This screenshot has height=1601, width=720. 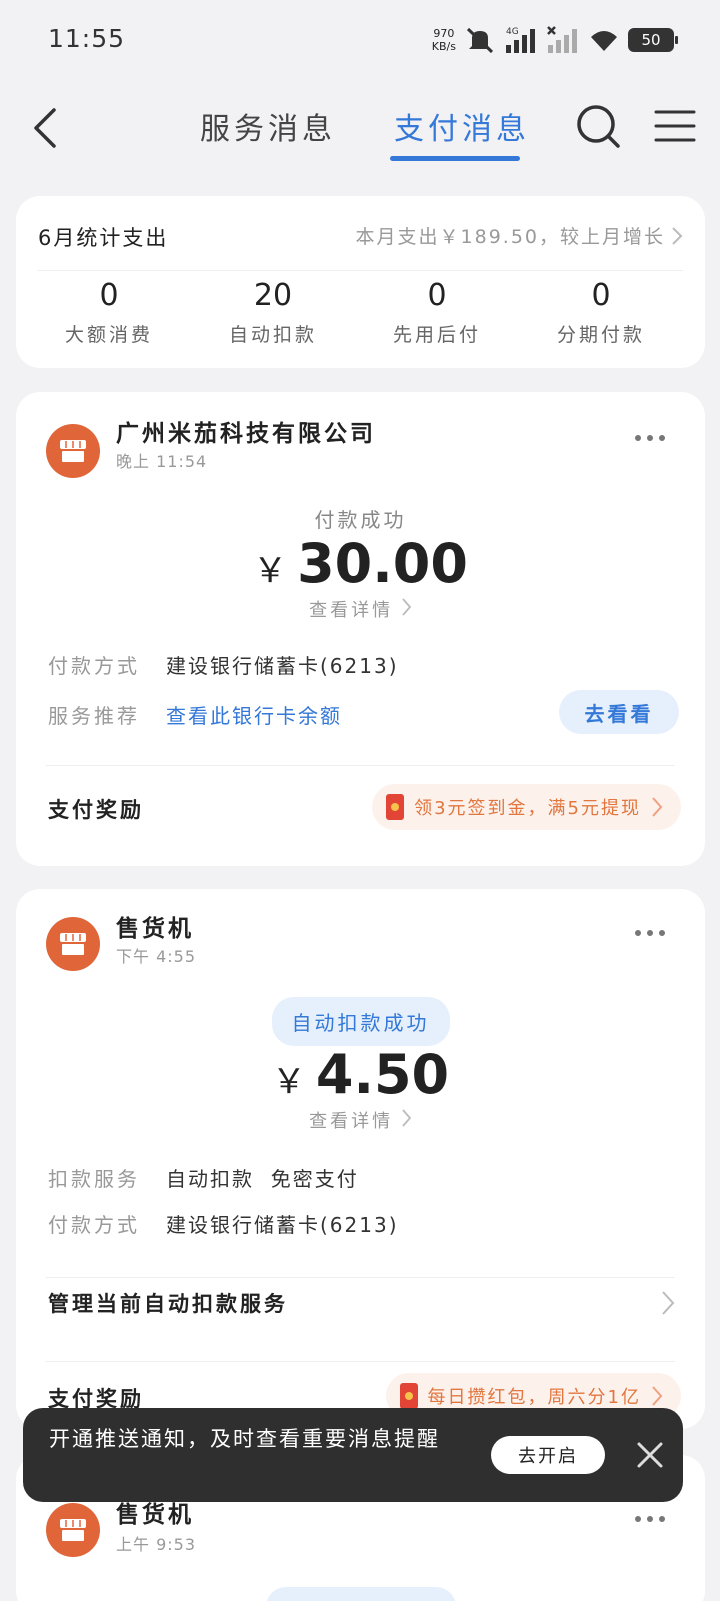 What do you see at coordinates (262, 1179) in the screenshot?
I see `deduct-service-value: 自动扣款 免密支付` at bounding box center [262, 1179].